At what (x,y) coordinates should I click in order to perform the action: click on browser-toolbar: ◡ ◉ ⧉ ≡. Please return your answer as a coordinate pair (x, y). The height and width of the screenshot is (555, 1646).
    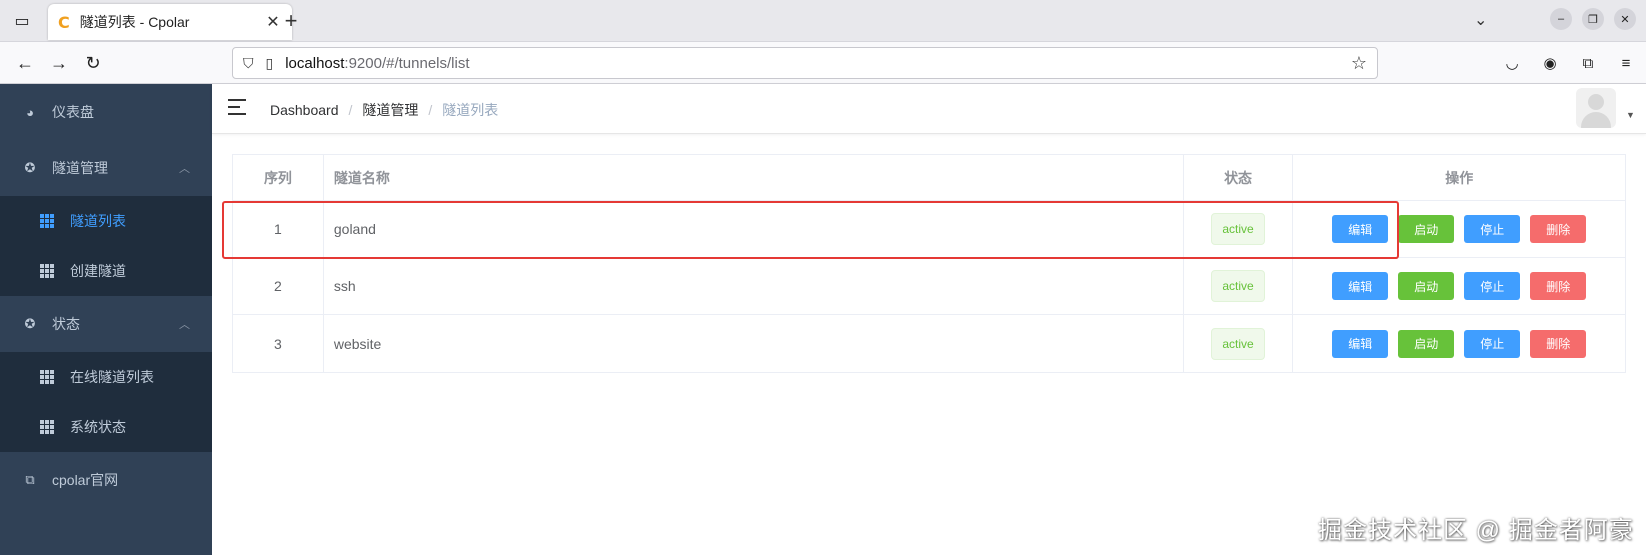
    Looking at the image, I should click on (1569, 63).